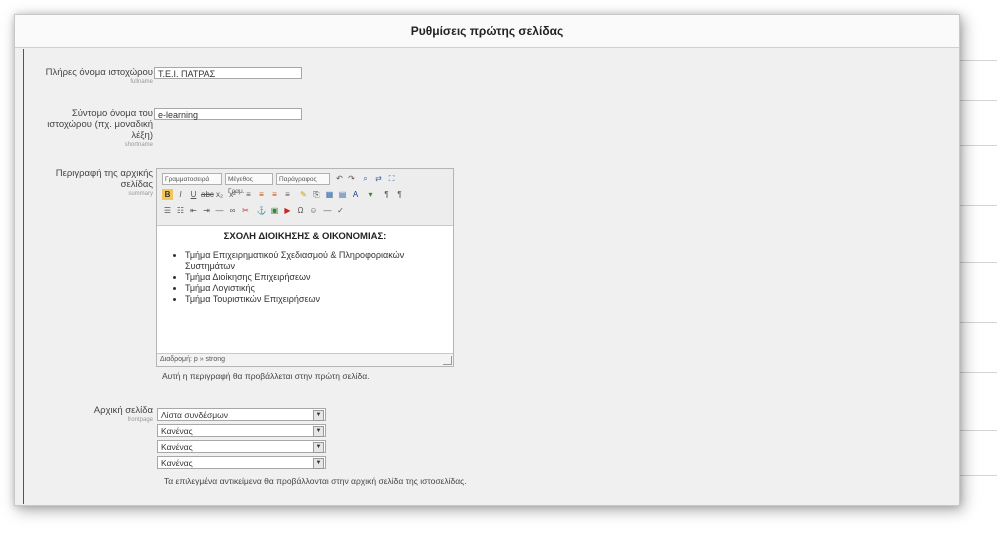 This screenshot has width=997, height=552. I want to click on media-icon: ▶, so click(287, 210).